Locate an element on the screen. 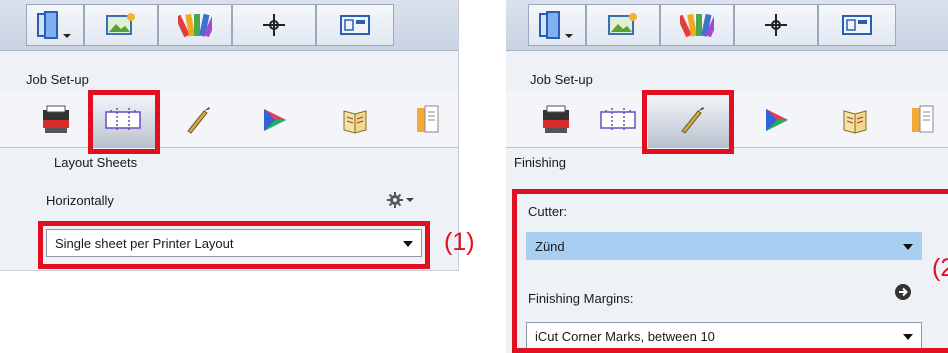 The image size is (948, 353). tab-layout-sheets is located at coordinates (618, 119).